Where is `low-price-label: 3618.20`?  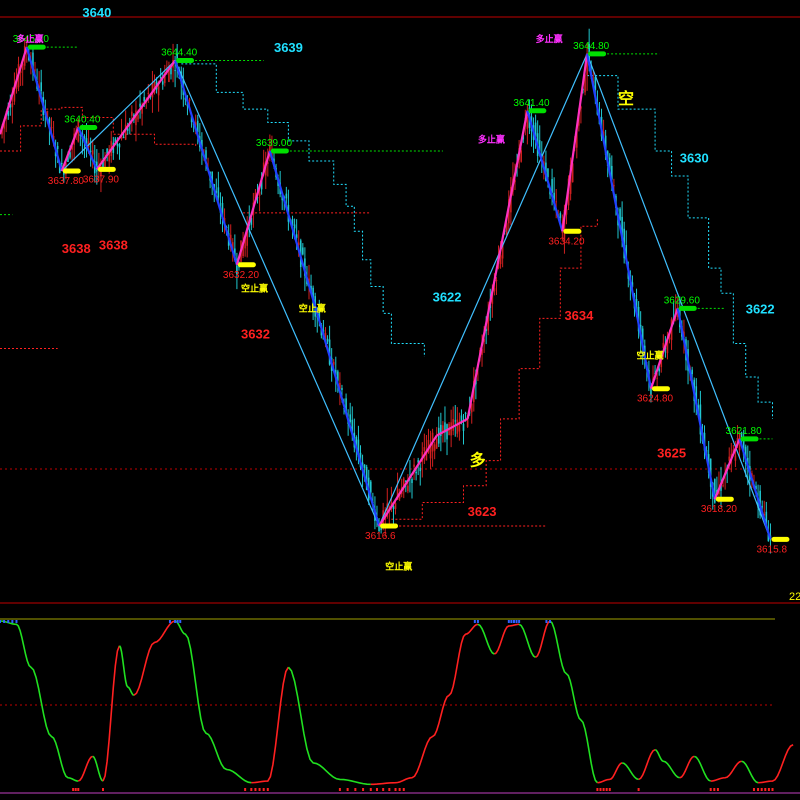
low-price-label: 3618.20 is located at coordinates (719, 509).